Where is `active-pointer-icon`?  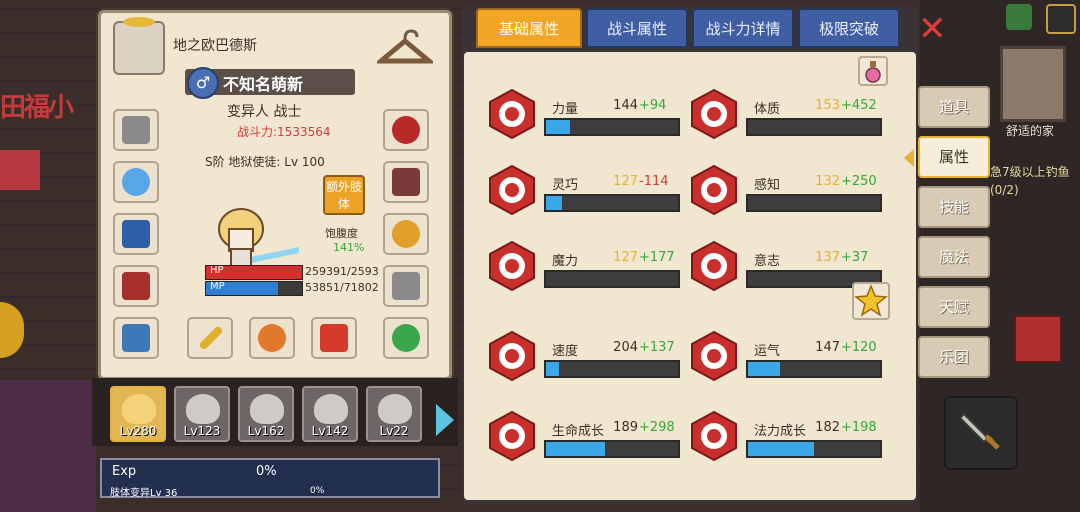
active-pointer-icon is located at coordinates (909, 158).